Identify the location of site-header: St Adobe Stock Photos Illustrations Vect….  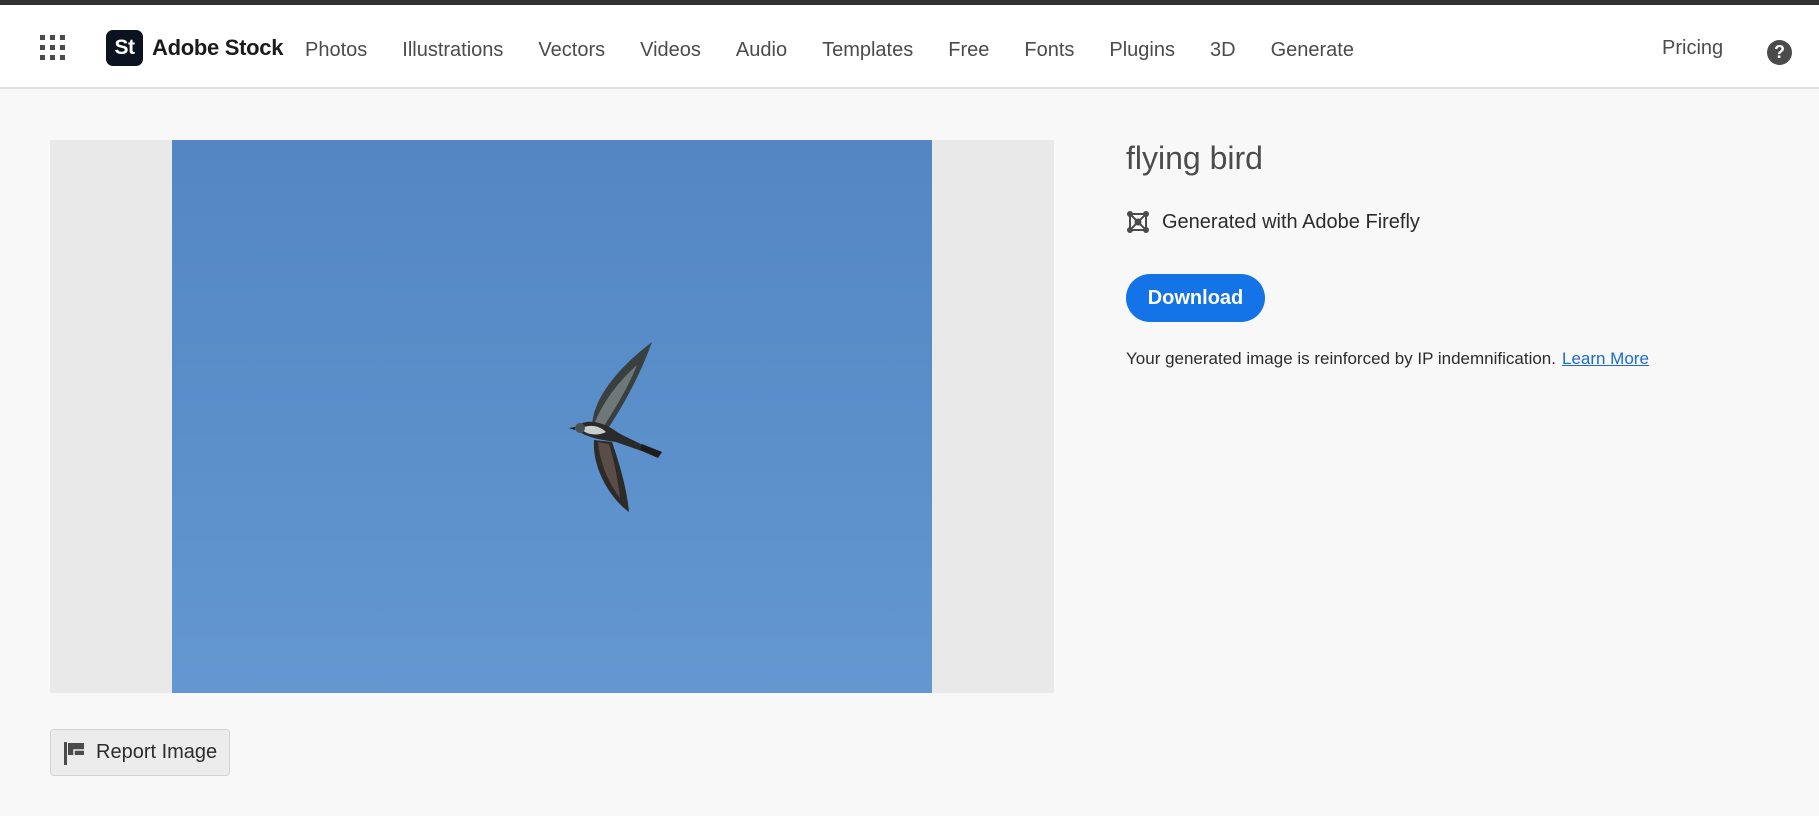
(909, 47).